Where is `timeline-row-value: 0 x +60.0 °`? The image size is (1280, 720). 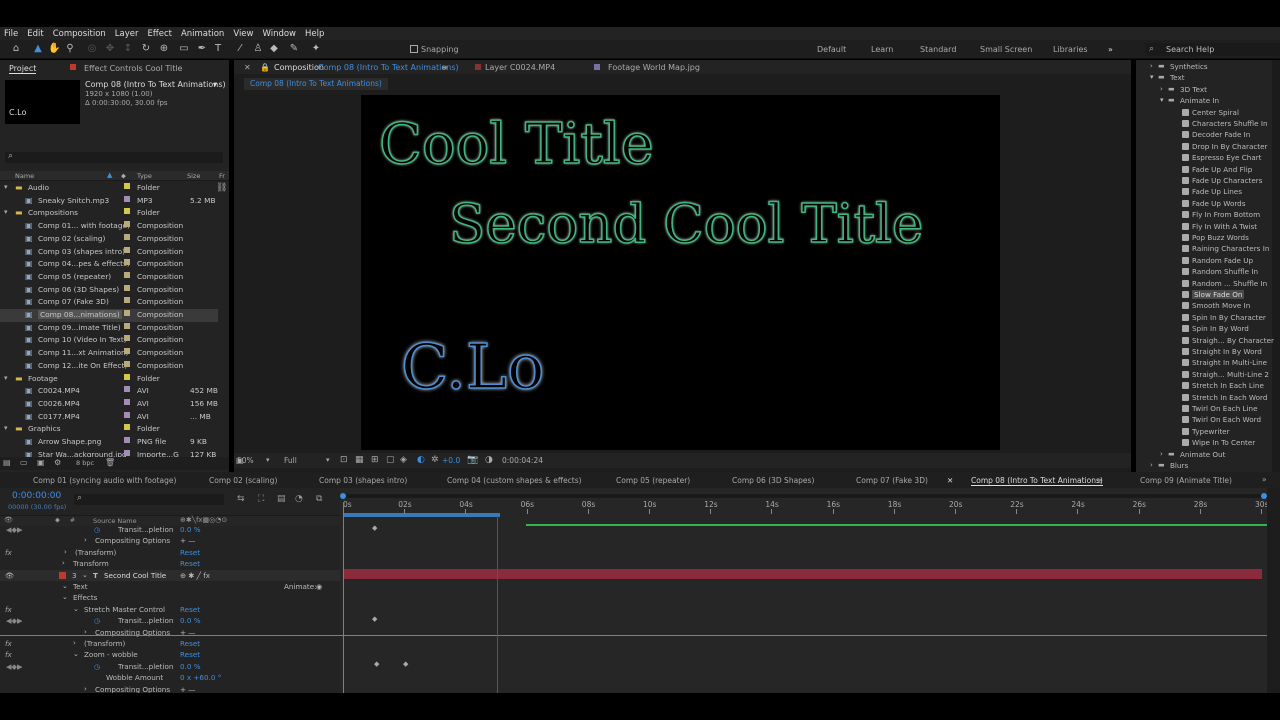
timeline-row-value: 0 x +60.0 ° is located at coordinates (200, 677).